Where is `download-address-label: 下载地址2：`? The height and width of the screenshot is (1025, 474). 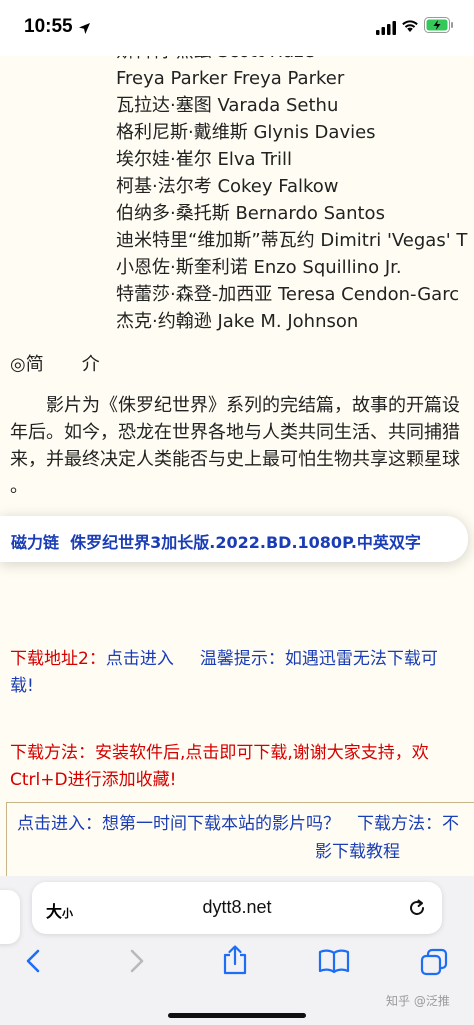 download-address-label: 下载地址2： is located at coordinates (58, 659).